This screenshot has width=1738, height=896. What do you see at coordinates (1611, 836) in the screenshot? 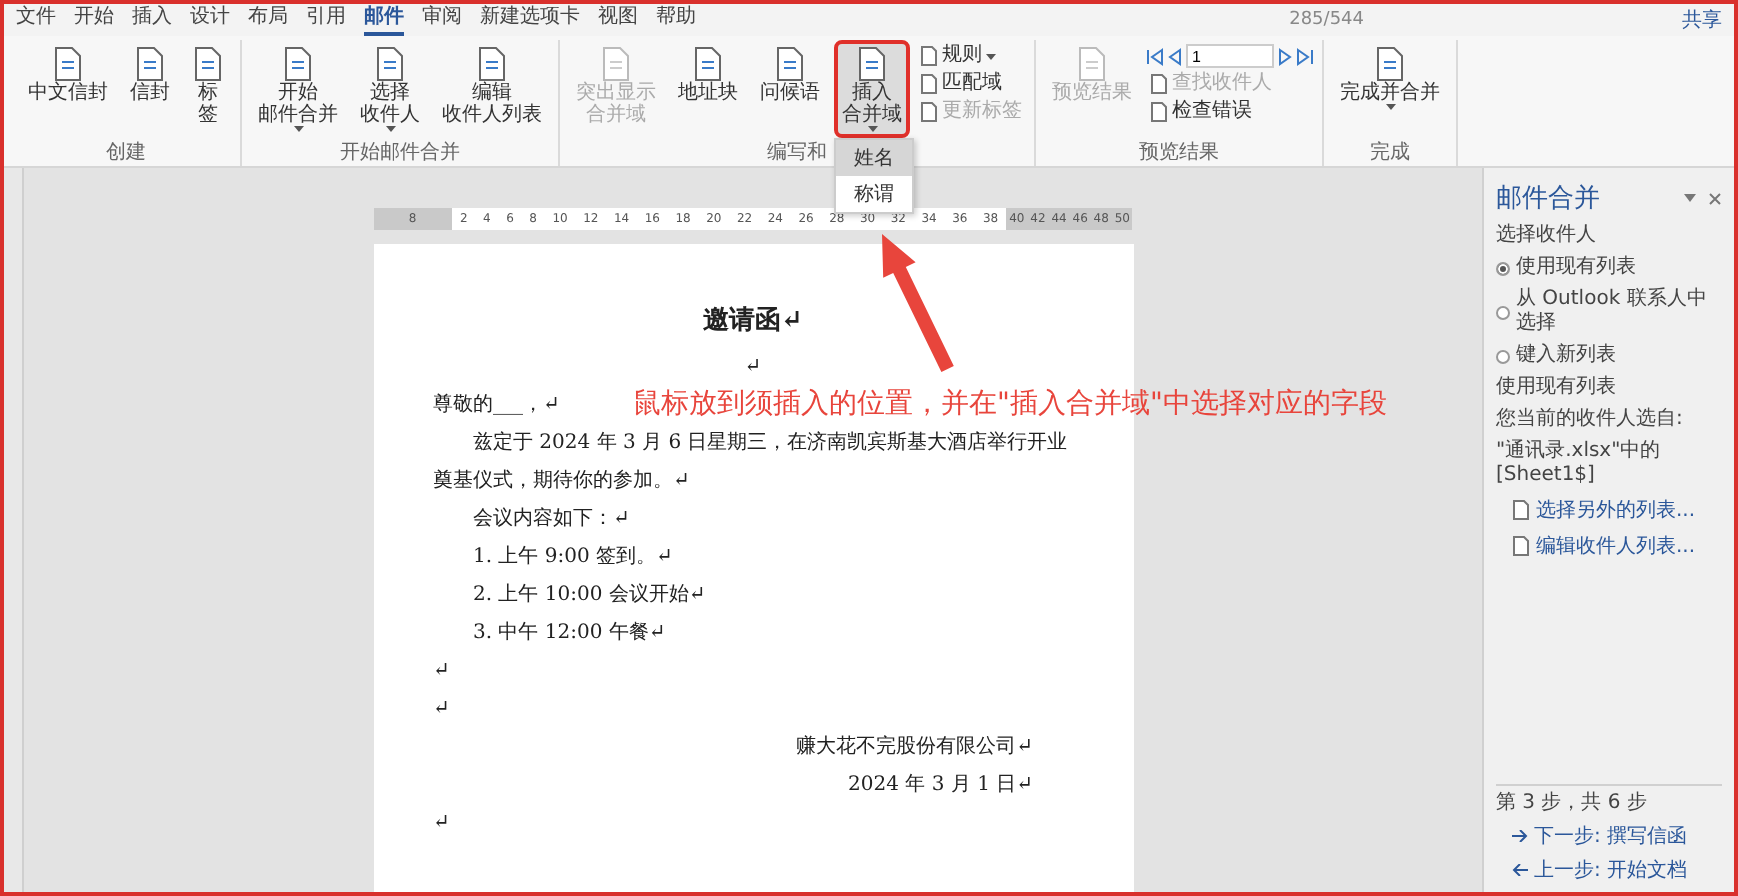
I see `step-link: 下一步: 撰写信函` at bounding box center [1611, 836].